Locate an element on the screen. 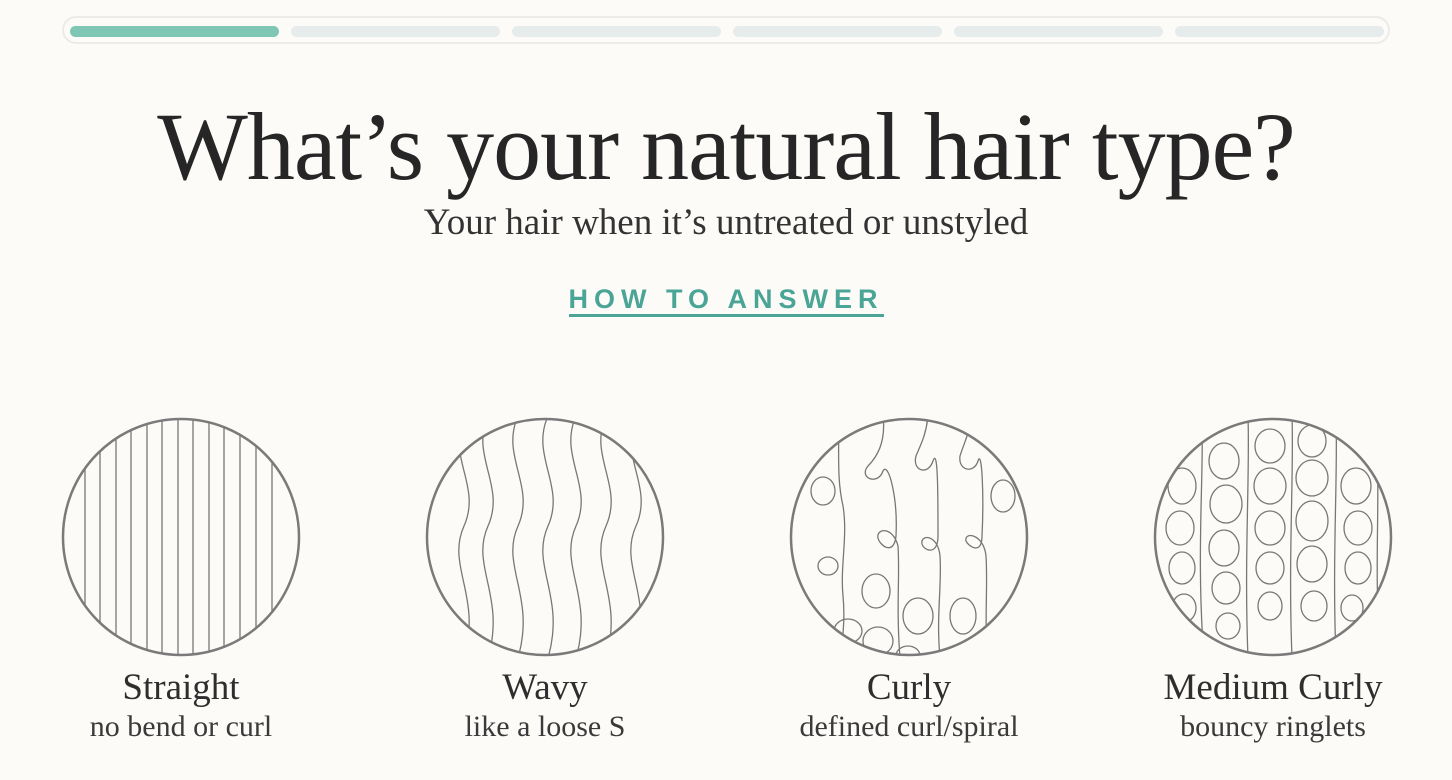 This screenshot has width=1452, height=780. straight-hair-icon is located at coordinates (181, 537).